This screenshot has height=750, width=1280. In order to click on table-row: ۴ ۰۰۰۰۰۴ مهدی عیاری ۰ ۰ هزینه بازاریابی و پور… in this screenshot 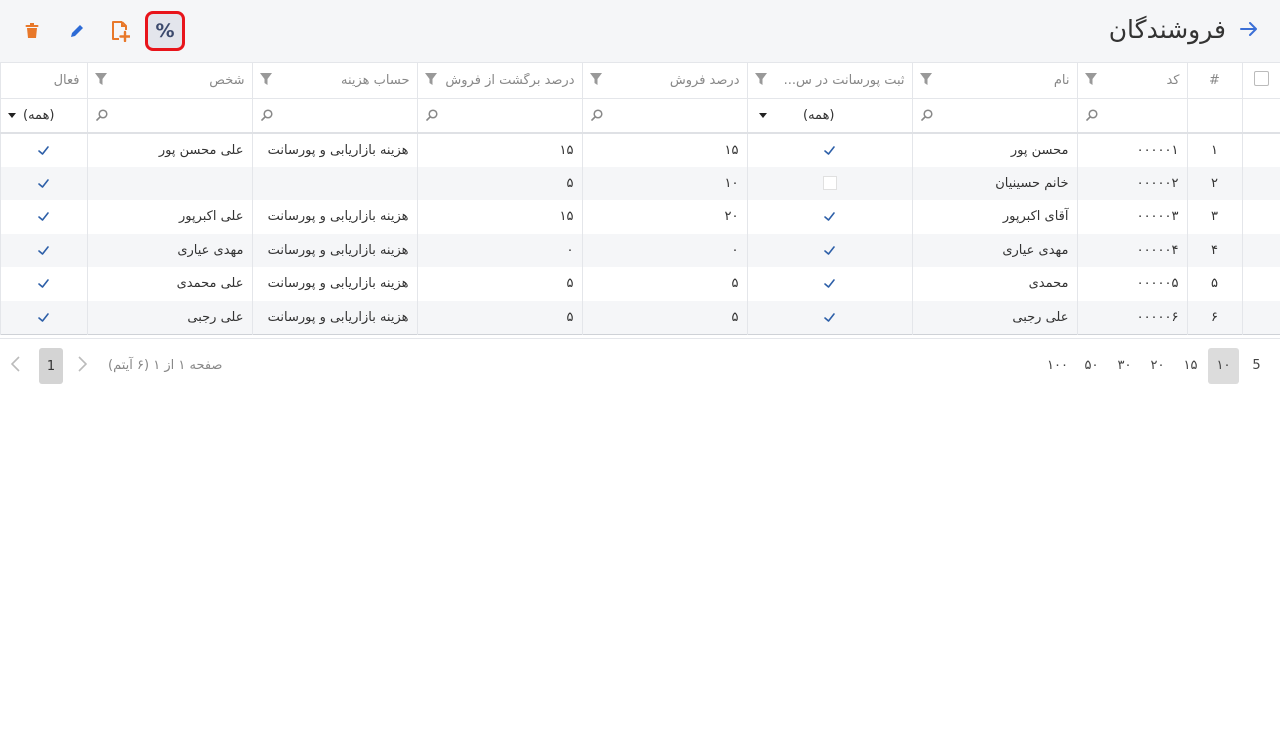, I will do `click(640, 250)`.